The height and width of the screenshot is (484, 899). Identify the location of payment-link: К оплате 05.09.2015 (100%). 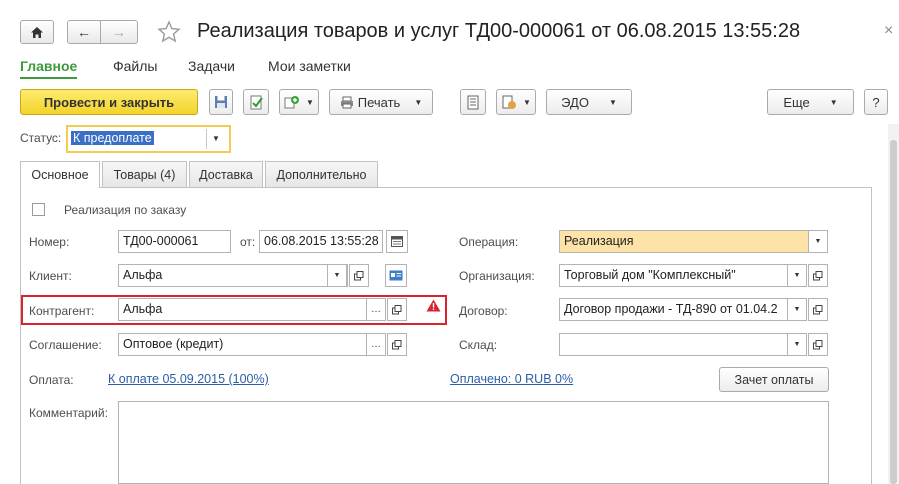
(188, 379).